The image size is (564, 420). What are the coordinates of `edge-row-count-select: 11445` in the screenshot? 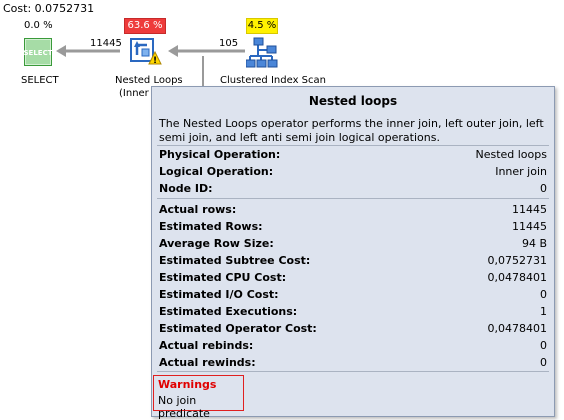 It's located at (106, 43).